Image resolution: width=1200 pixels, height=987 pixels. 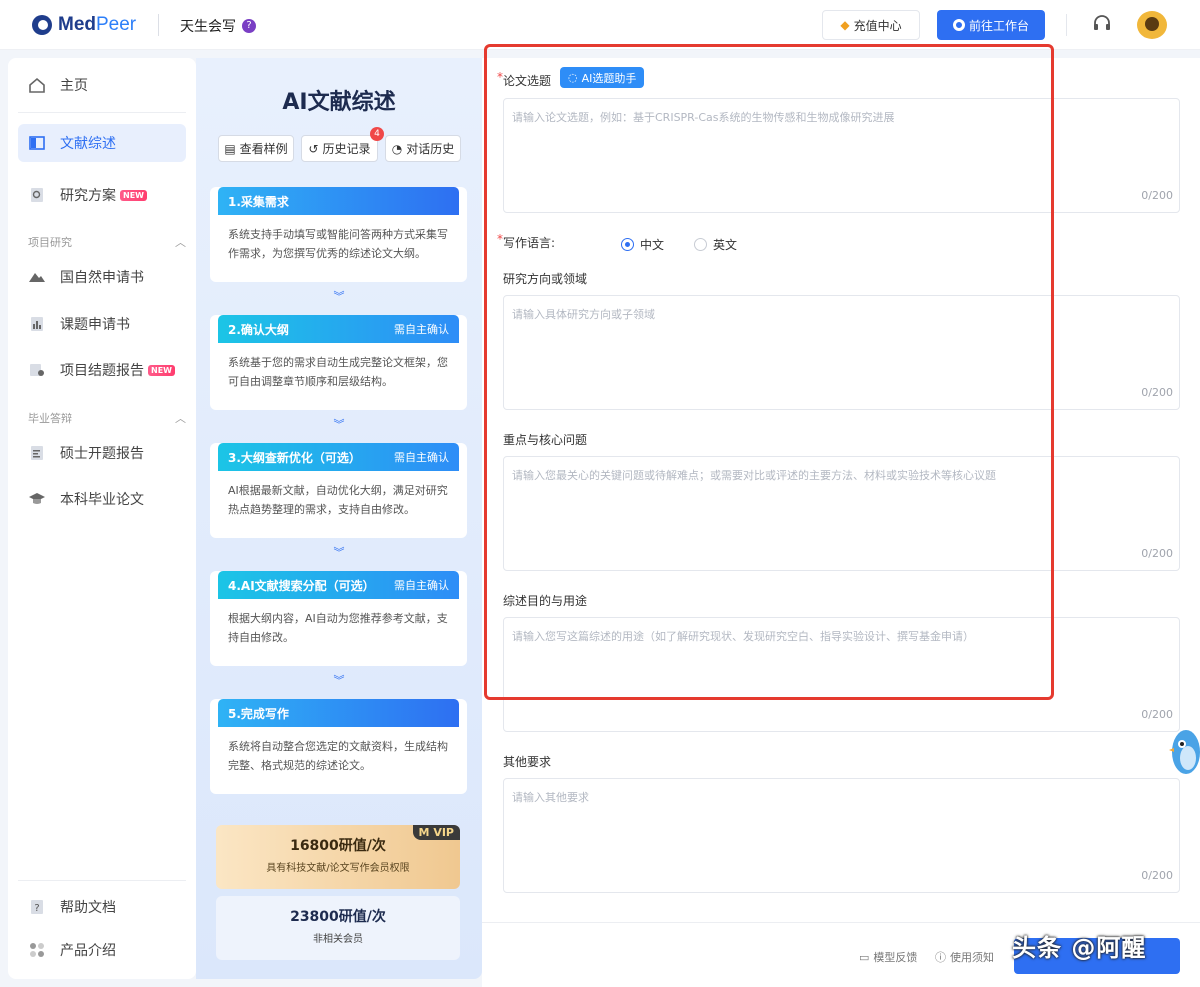 What do you see at coordinates (339, 102) in the screenshot?
I see `panel-title: AI文献综述` at bounding box center [339, 102].